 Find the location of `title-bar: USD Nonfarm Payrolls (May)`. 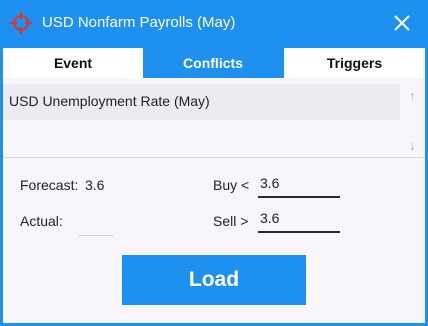

title-bar: USD Nonfarm Payrolls (May) is located at coordinates (214, 24).